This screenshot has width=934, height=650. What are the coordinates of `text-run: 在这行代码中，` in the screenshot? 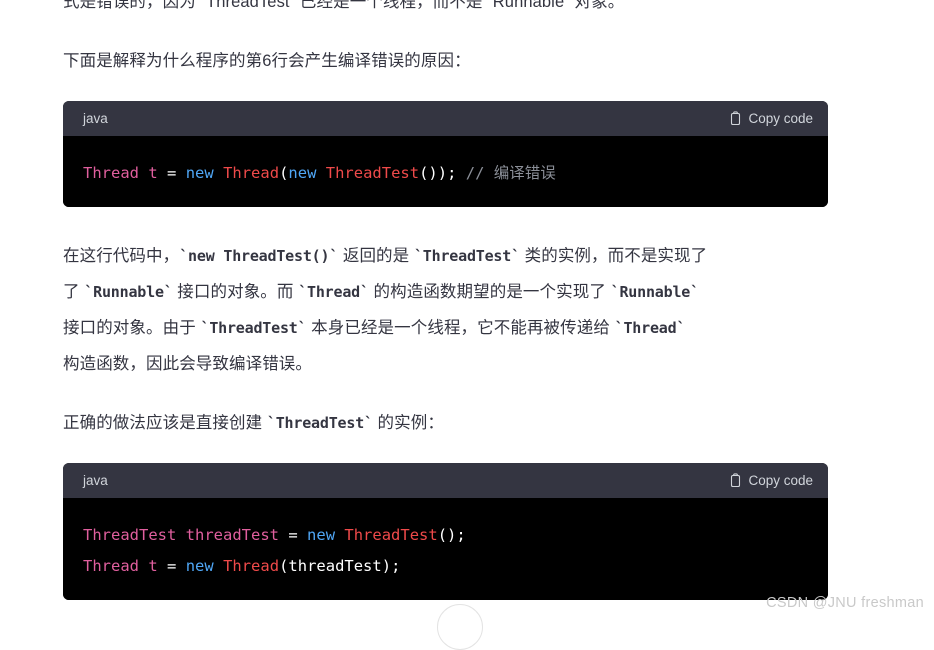 It's located at (121, 256).